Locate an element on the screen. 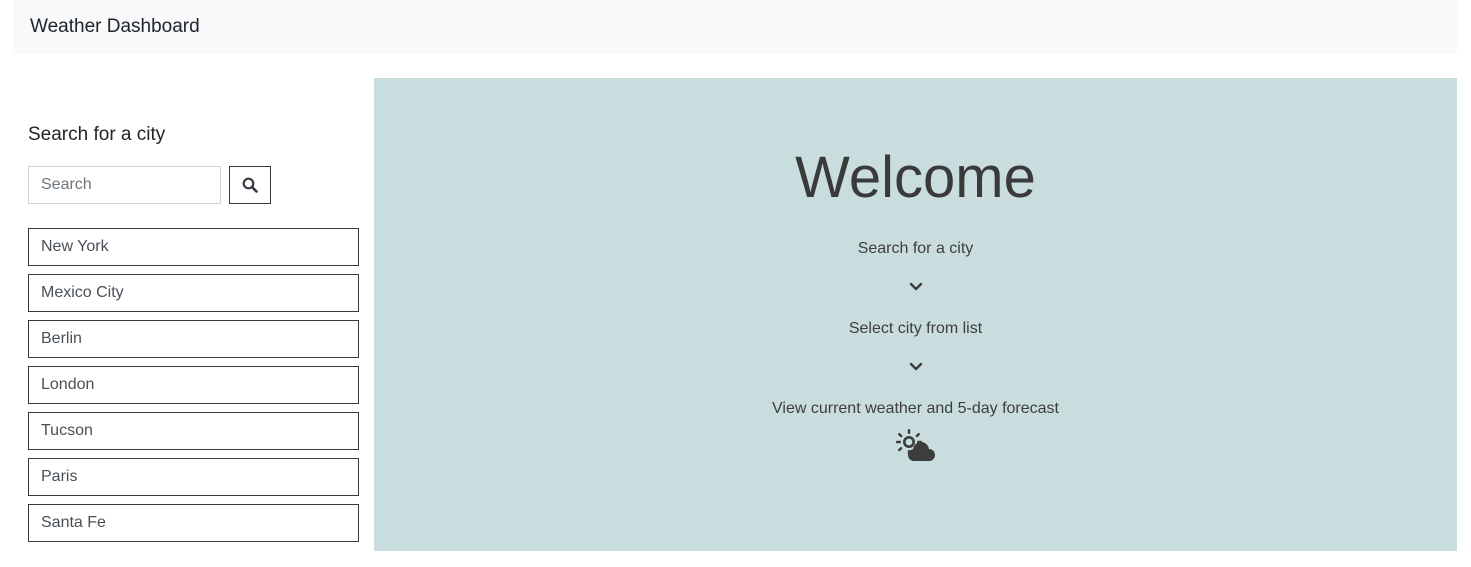 The width and height of the screenshot is (1471, 567). navbar: Weather Dashboard is located at coordinates (735, 27).